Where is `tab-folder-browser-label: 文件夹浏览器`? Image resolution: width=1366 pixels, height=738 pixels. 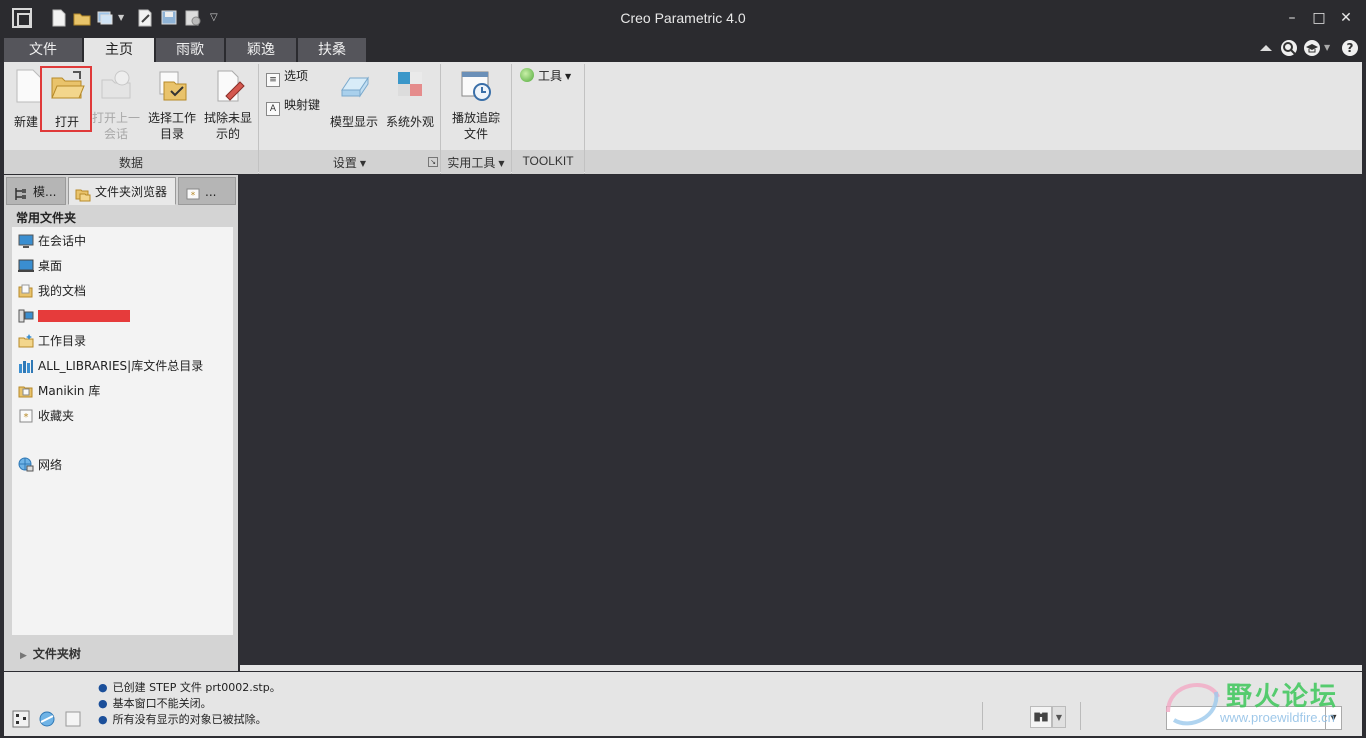 tab-folder-browser-label: 文件夹浏览器 is located at coordinates (131, 192).